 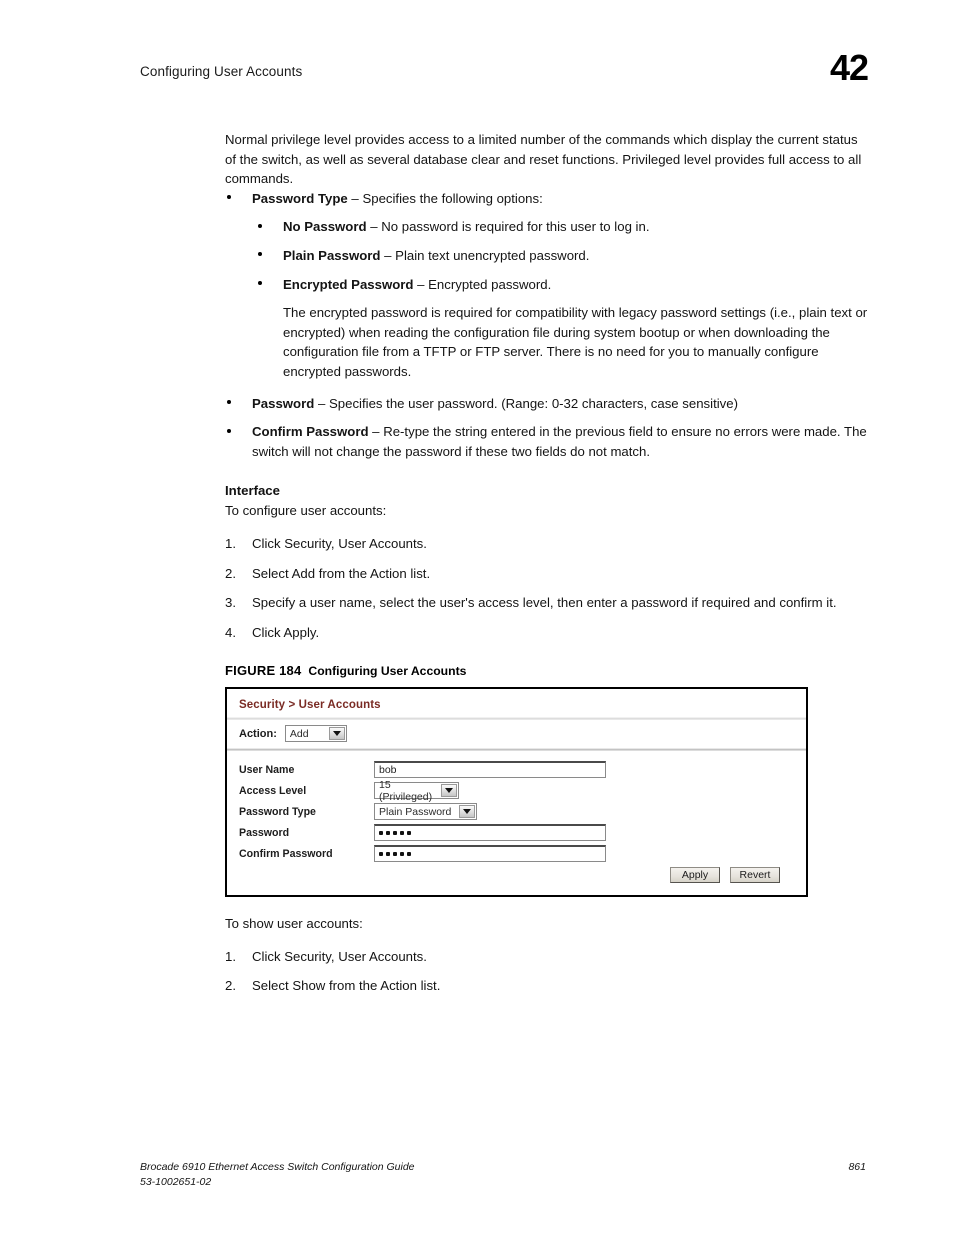 I want to click on action-label: Action:, so click(x=258, y=733).